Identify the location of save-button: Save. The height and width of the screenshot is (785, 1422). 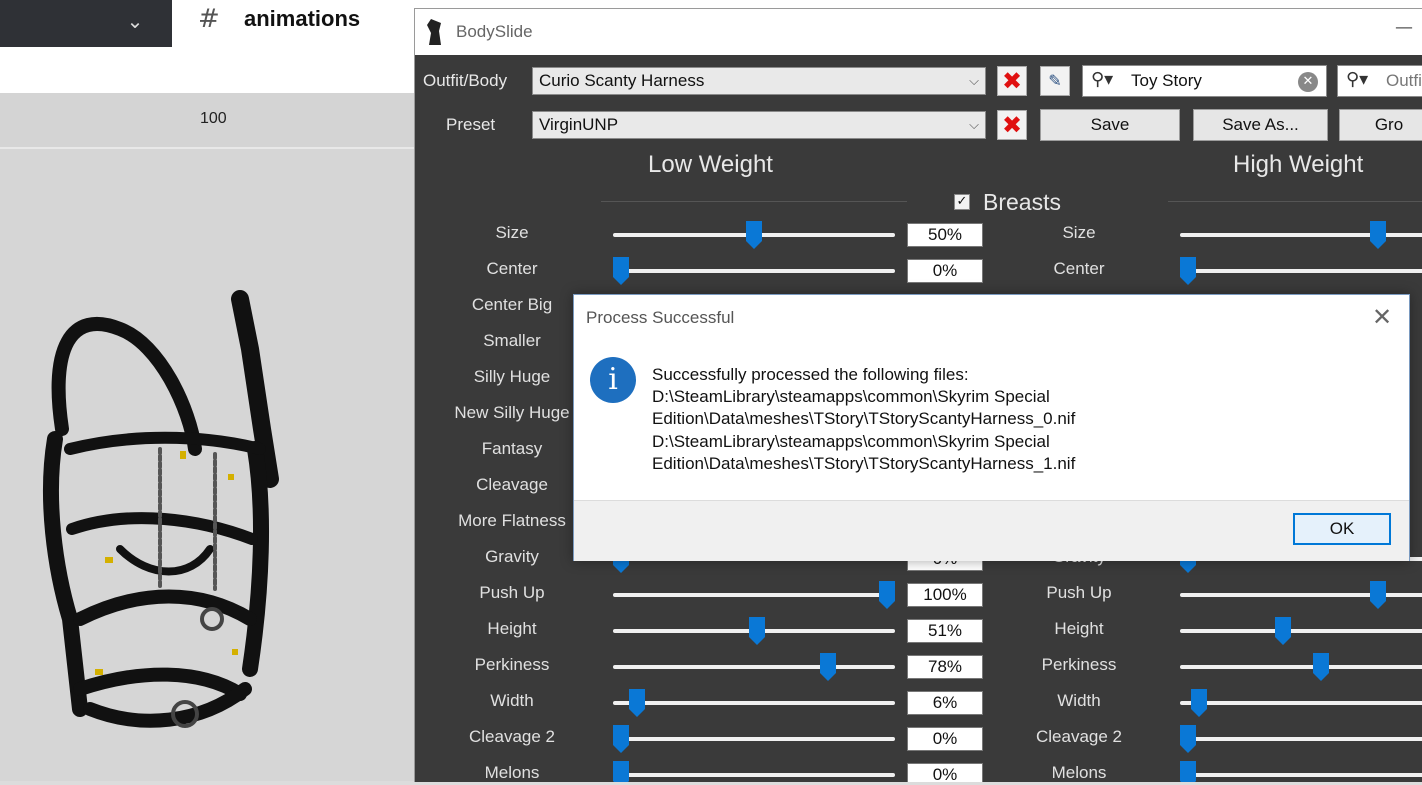
(1110, 125).